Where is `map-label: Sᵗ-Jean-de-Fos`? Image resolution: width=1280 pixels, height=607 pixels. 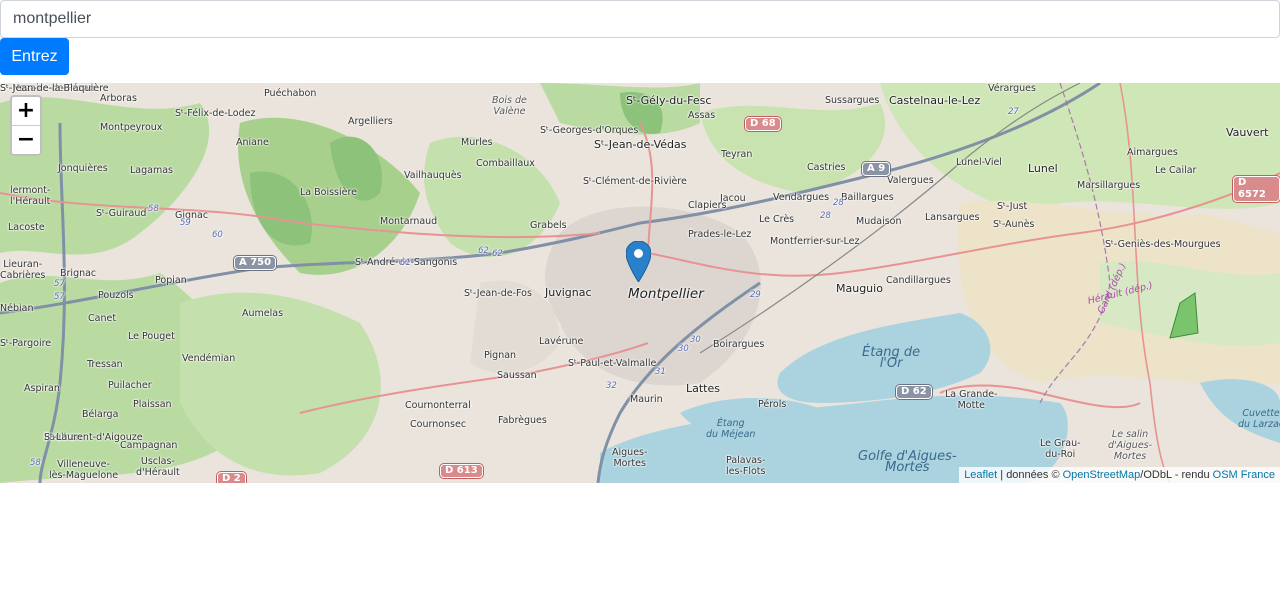 map-label: Sᵗ-Jean-de-Fos is located at coordinates (498, 293).